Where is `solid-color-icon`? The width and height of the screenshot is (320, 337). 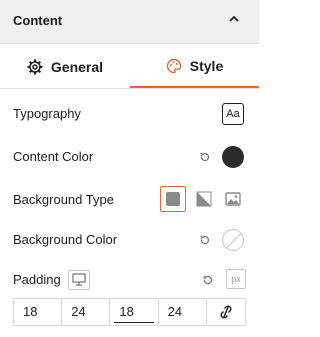 solid-color-icon is located at coordinates (173, 199).